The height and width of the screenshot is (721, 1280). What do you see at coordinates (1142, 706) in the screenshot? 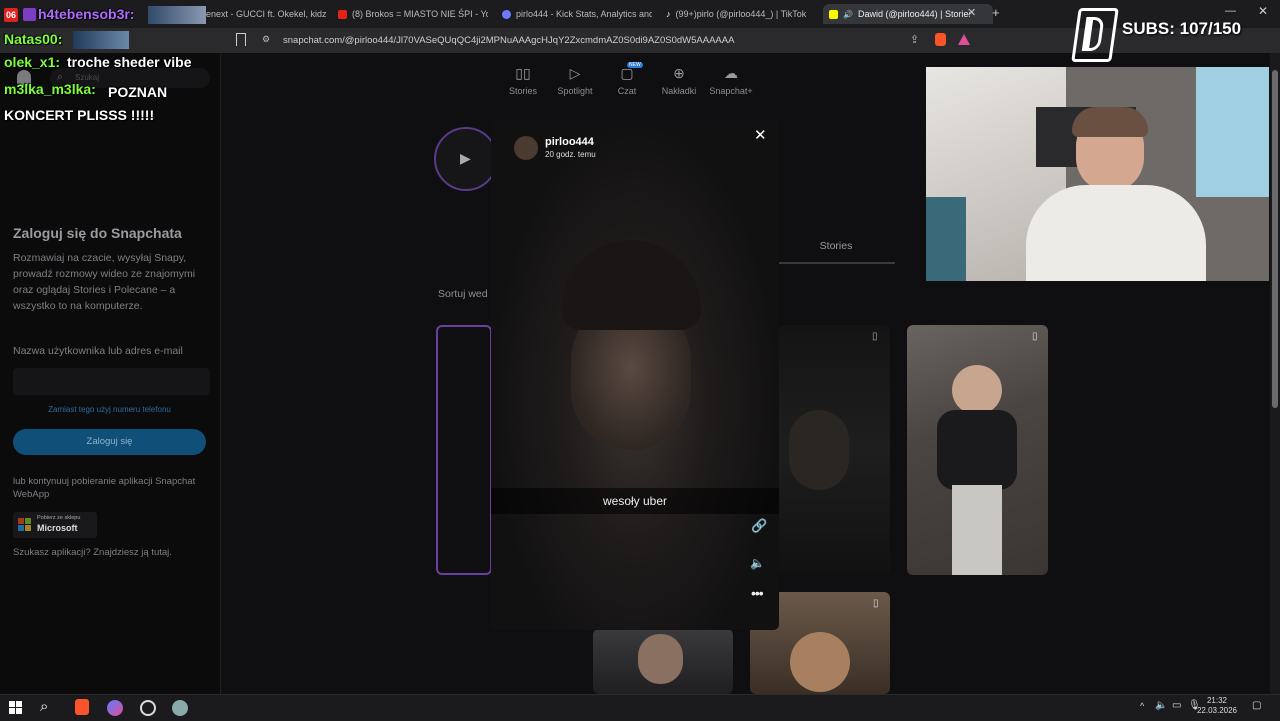
I see `tray-chevron-icon: ^` at bounding box center [1142, 706].